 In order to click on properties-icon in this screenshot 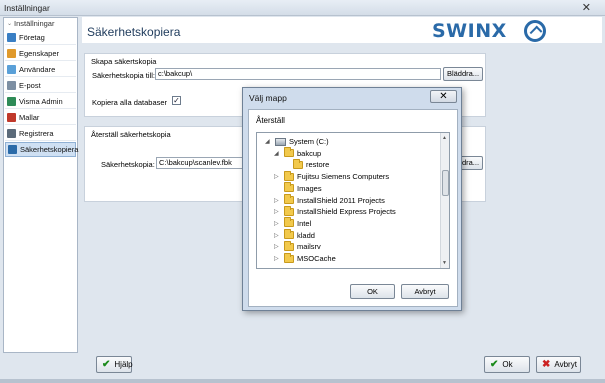, I will do `click(11, 53)`.